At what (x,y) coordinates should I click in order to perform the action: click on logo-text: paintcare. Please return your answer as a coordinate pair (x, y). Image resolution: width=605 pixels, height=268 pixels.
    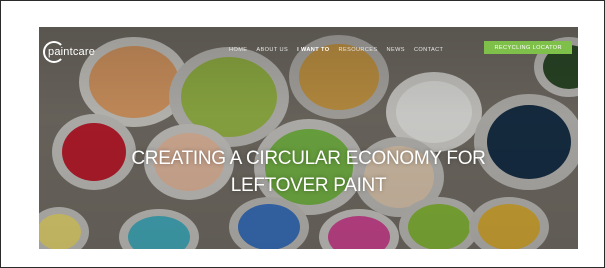
    Looking at the image, I should click on (72, 52).